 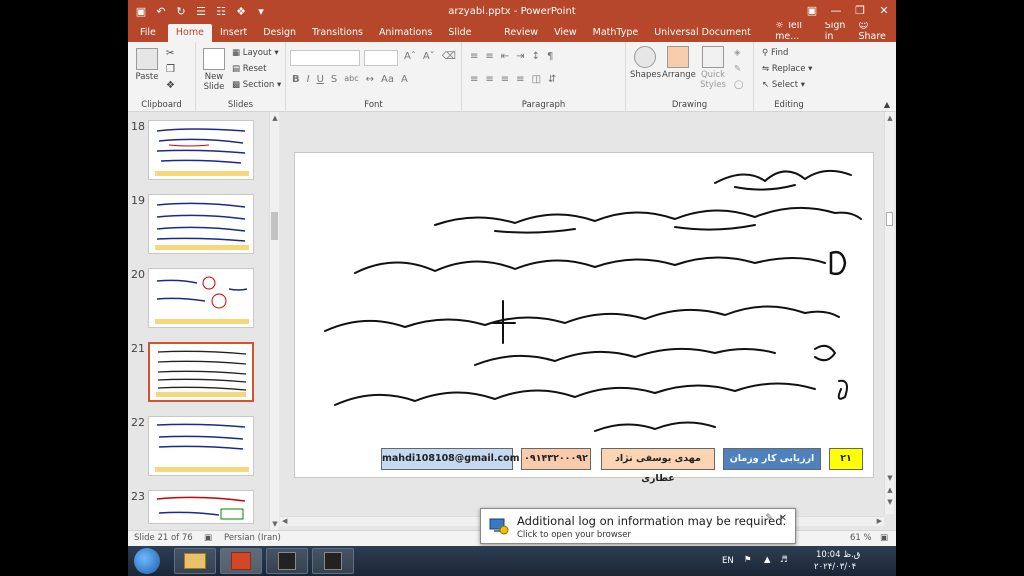 What do you see at coordinates (296, 79) in the screenshot?
I see `bold-button: B` at bounding box center [296, 79].